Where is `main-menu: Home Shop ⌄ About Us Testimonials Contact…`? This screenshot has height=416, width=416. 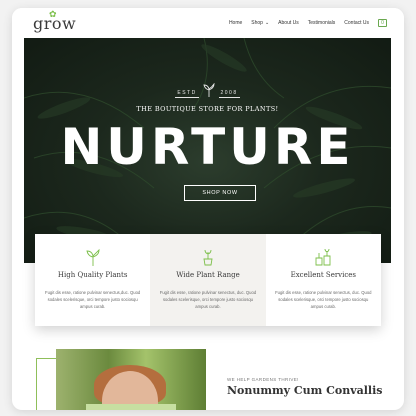
main-menu: Home Shop ⌄ About Us Testimonials Contact… is located at coordinates (308, 23).